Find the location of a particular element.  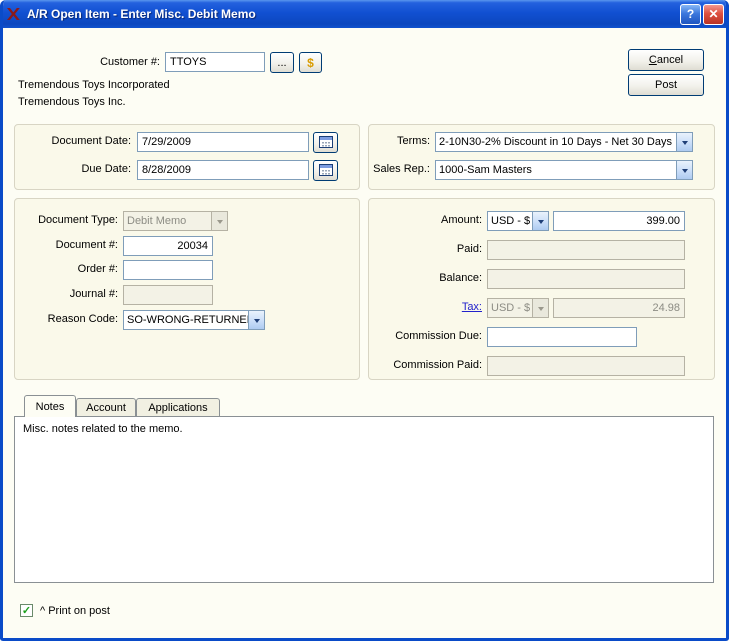

reason-code-select: SO-WRONG-RETURNED-SC is located at coordinates (194, 320).